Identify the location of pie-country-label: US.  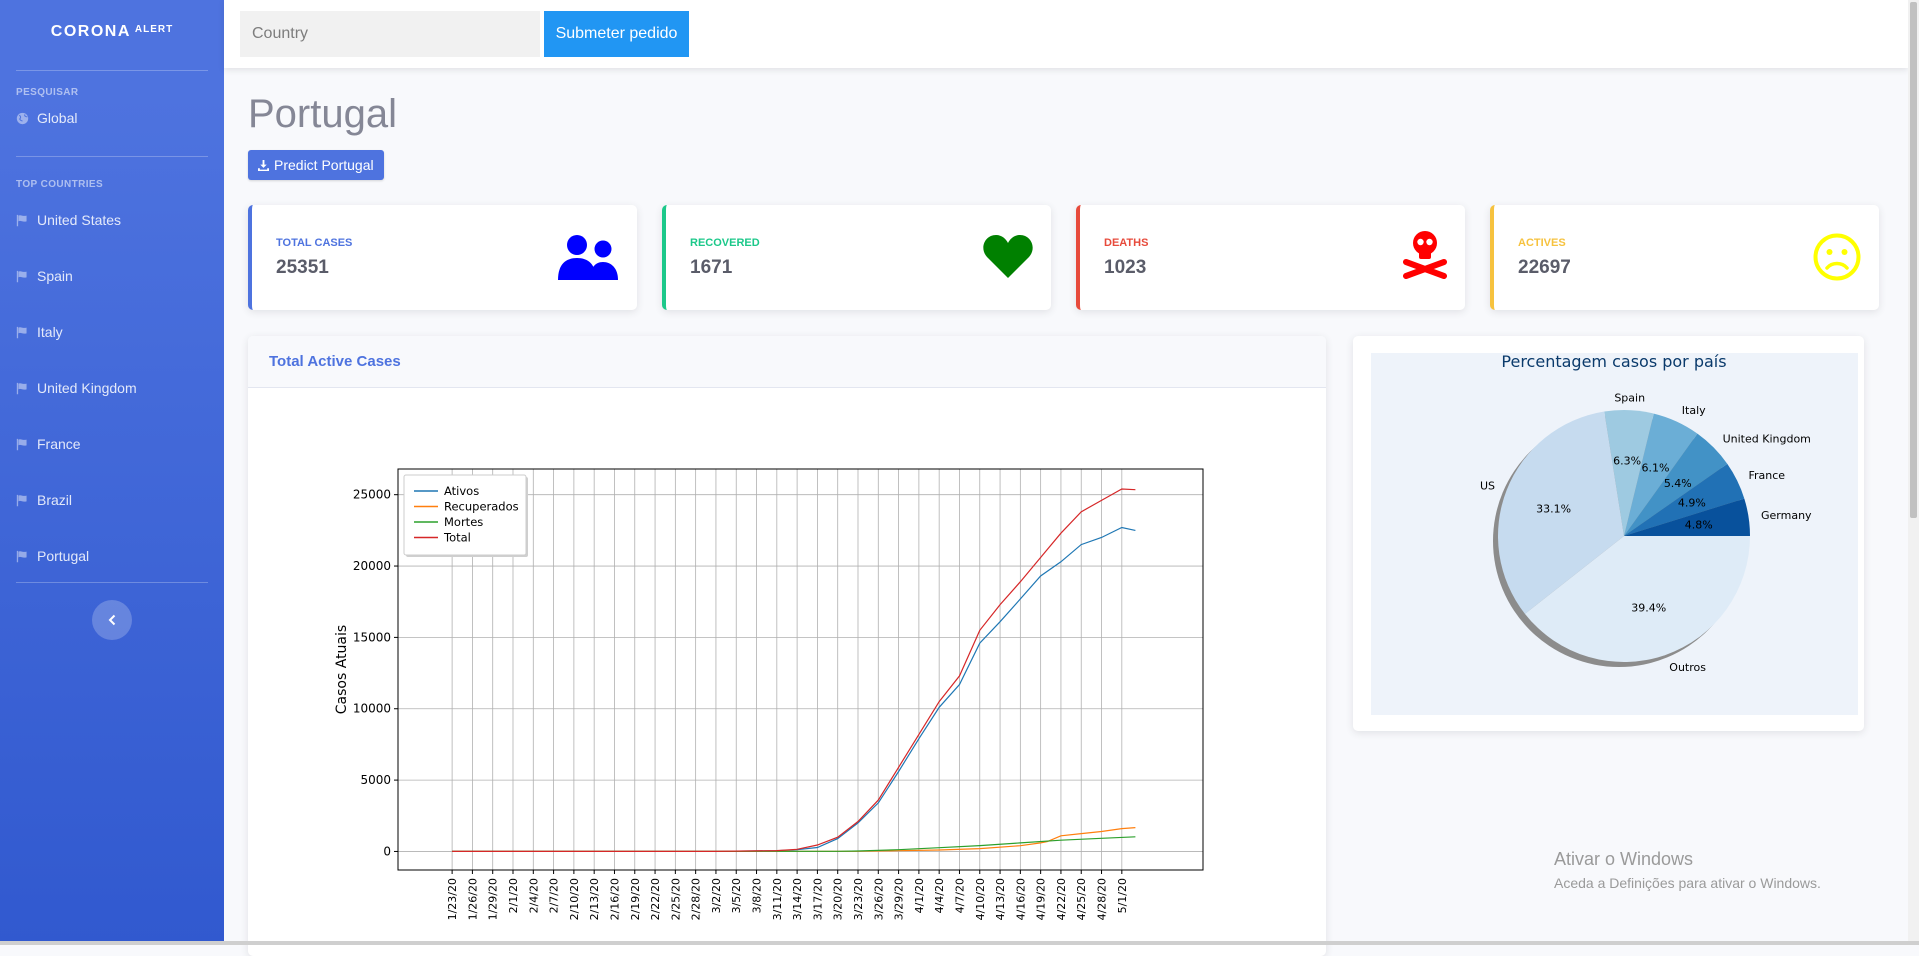
(1487, 485).